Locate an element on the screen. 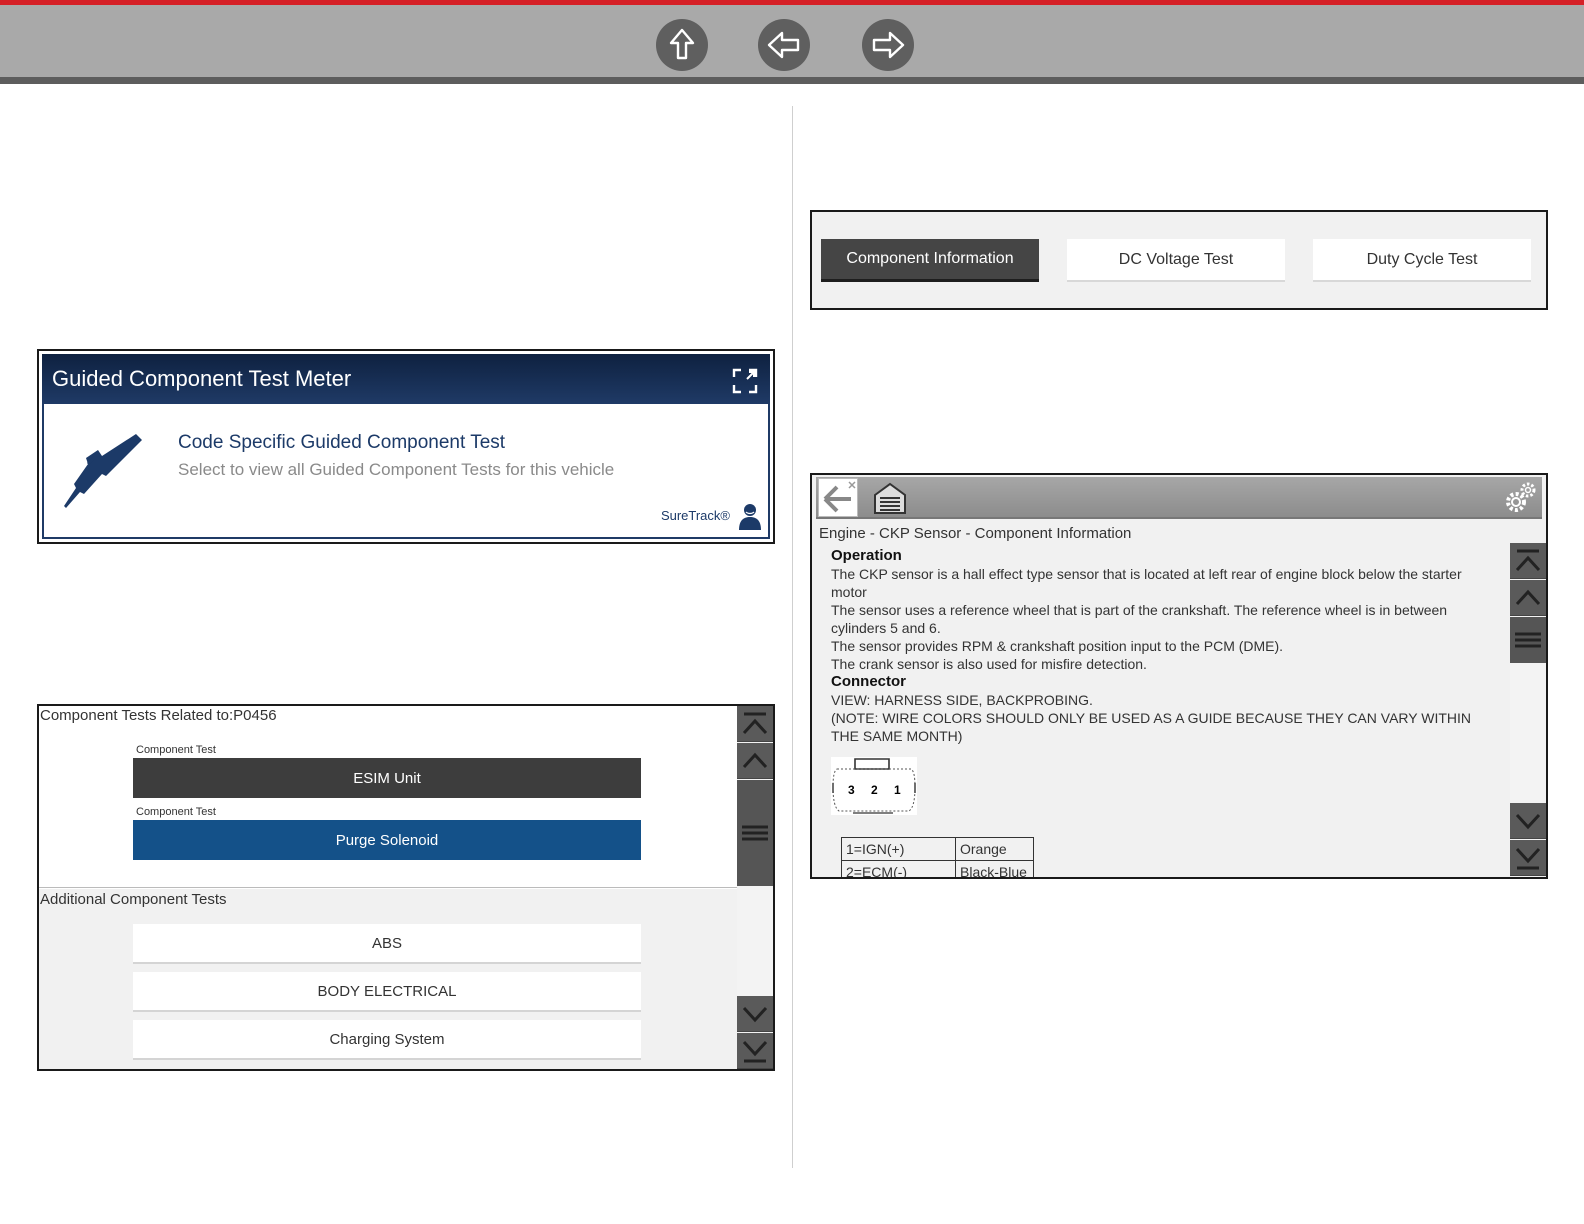 This screenshot has height=1224, width=1584. pin-cell: 2=ECM(-) is located at coordinates (898, 868).